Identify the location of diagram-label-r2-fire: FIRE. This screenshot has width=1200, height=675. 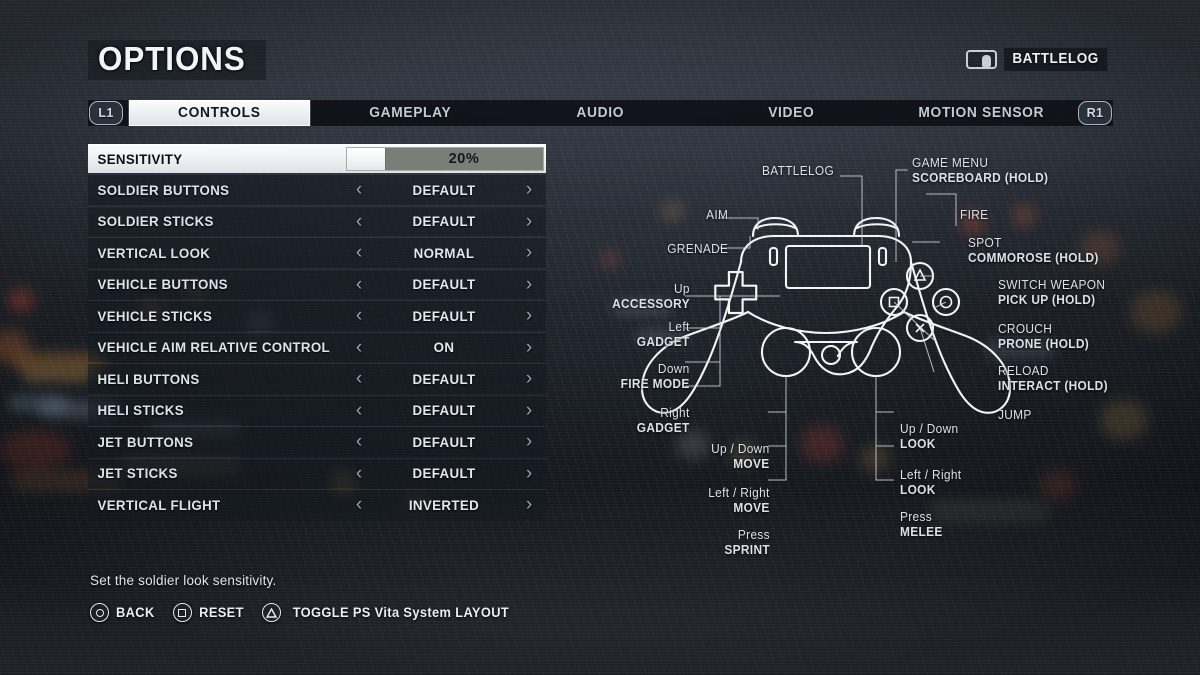
(974, 215).